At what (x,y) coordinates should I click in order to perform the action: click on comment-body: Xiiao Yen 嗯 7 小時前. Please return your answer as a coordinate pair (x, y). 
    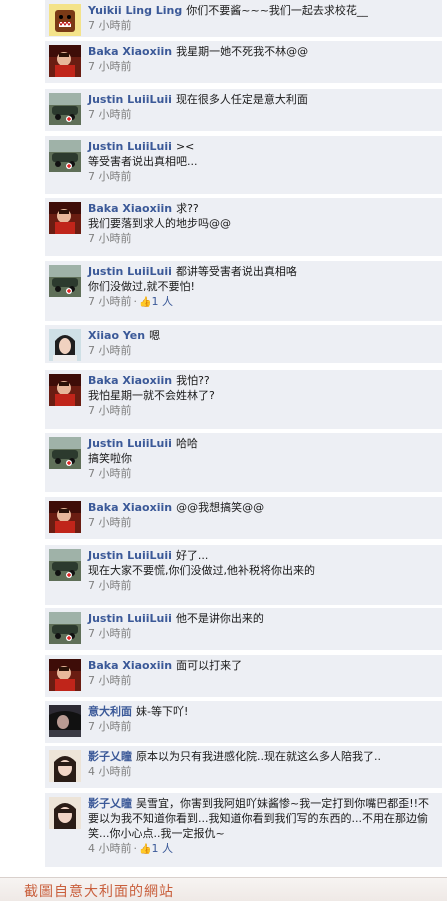
    Looking at the image, I should click on (262, 343).